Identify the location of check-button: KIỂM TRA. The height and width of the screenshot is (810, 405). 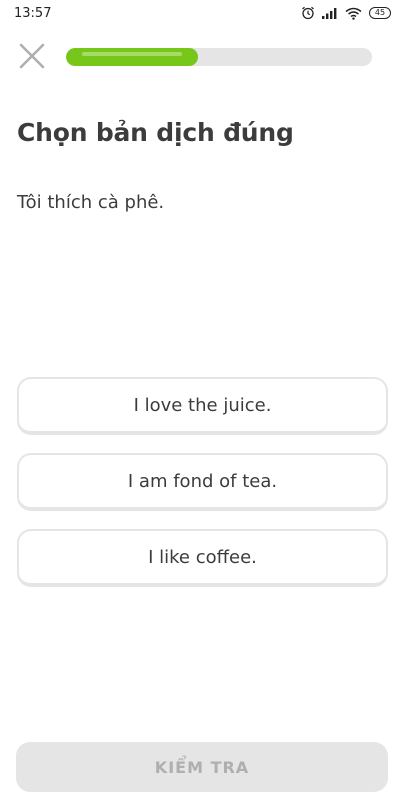
(202, 767).